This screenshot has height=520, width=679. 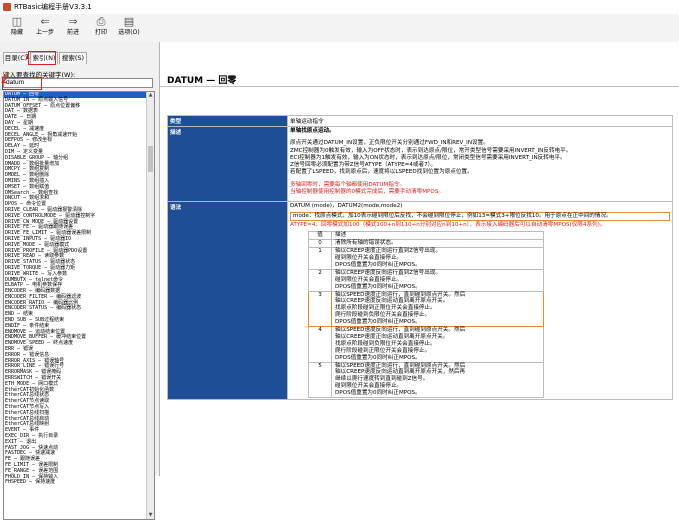 What do you see at coordinates (227, 164) in the screenshot?
I see `description-key: 描述` at bounding box center [227, 164].